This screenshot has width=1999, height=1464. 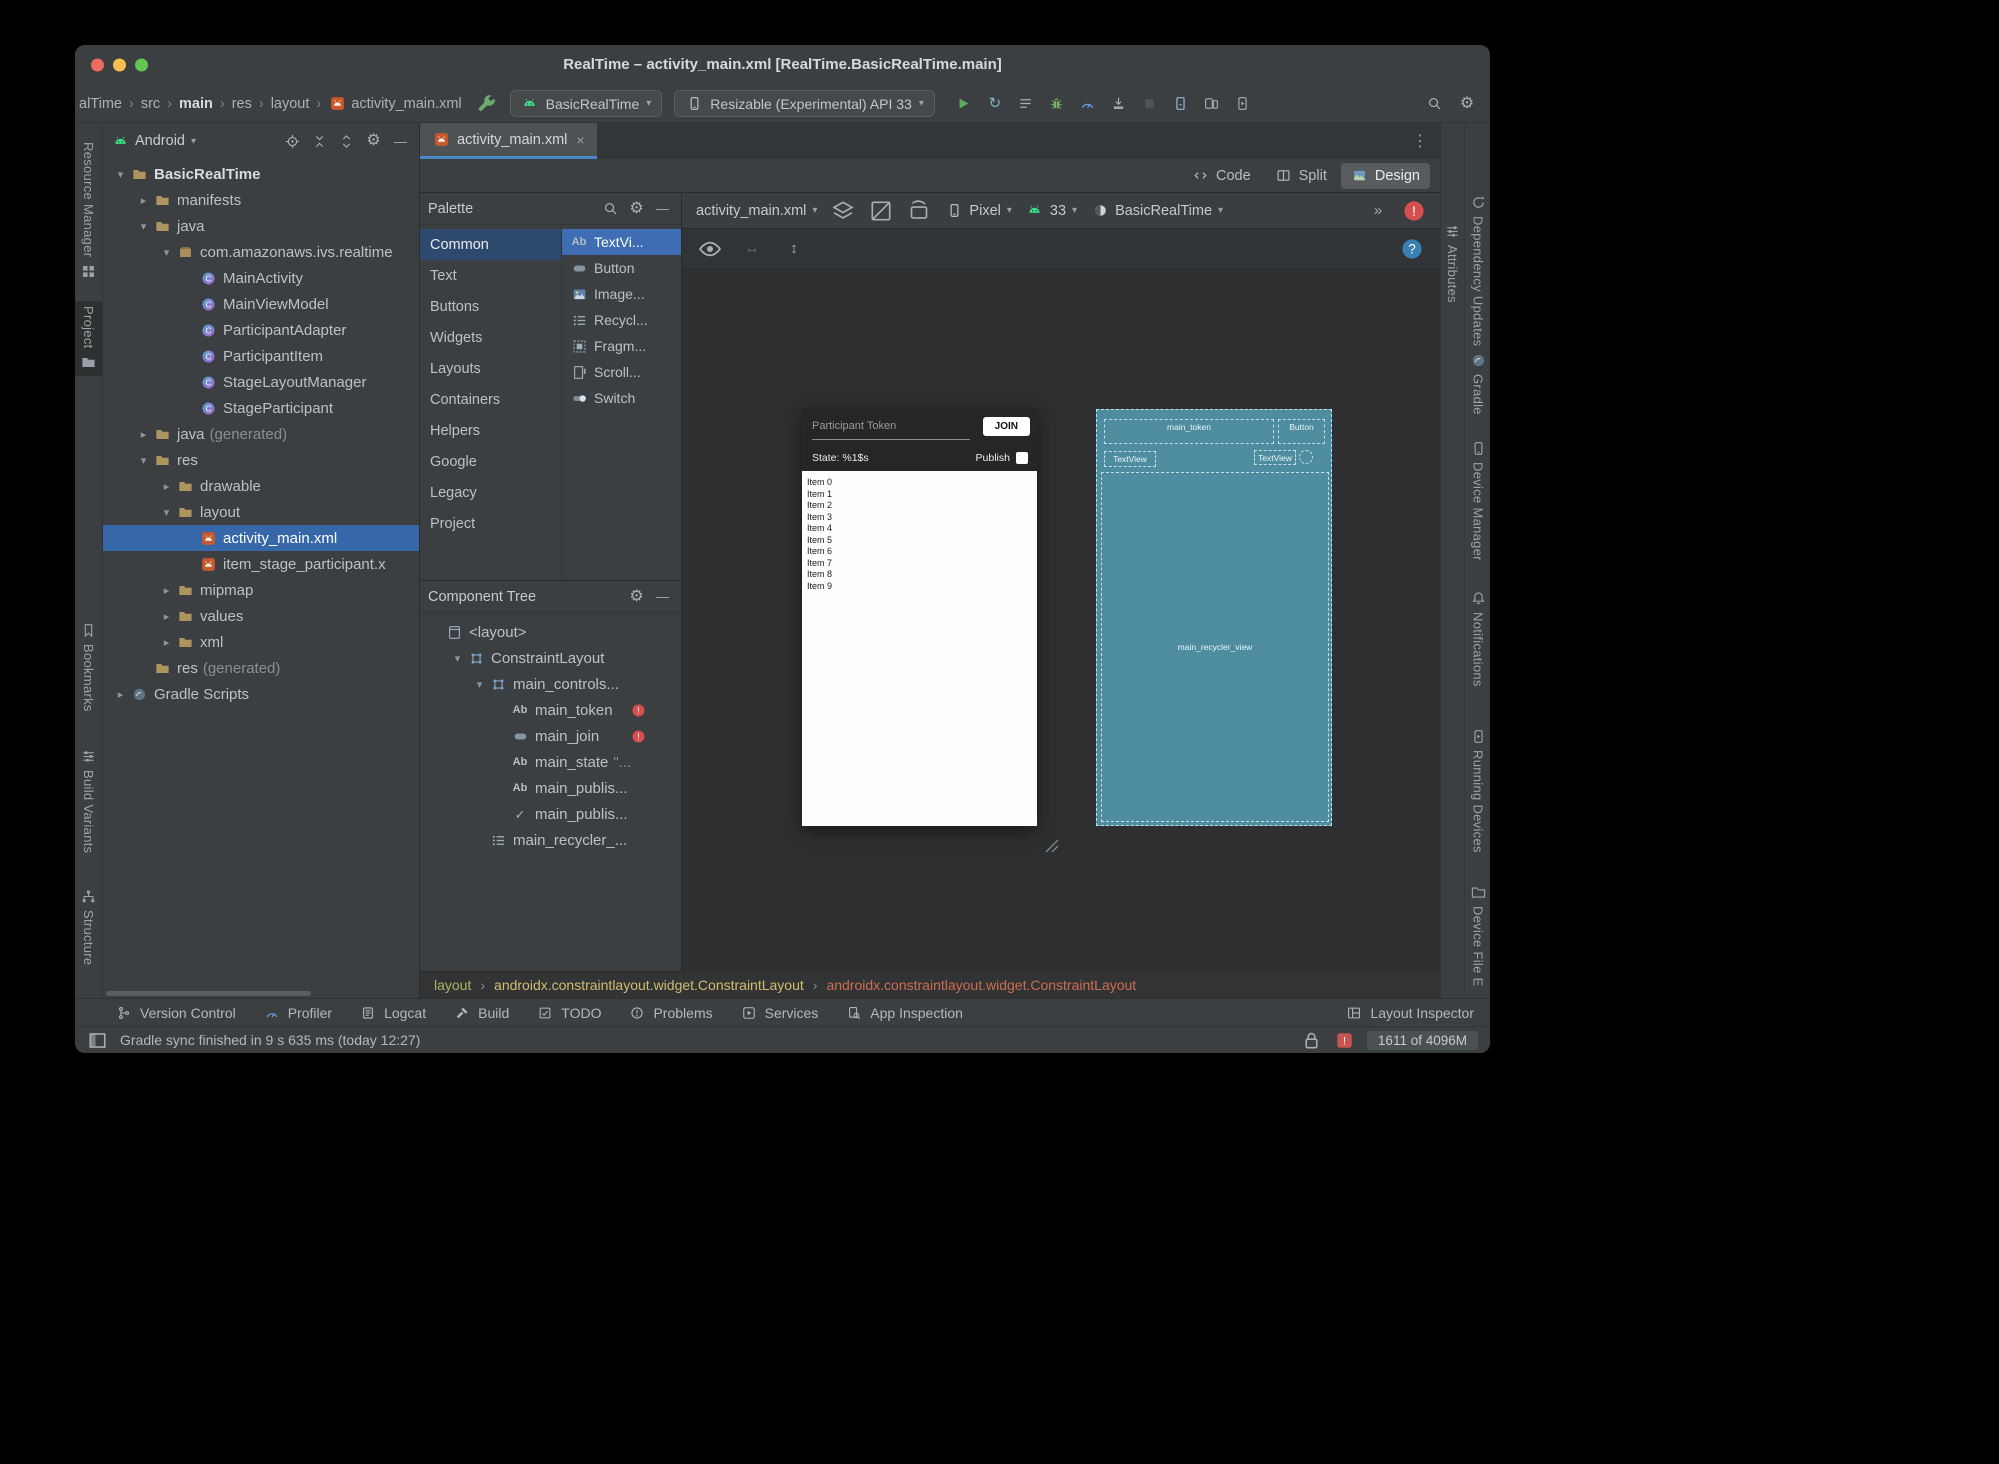 I want to click on running-devices-icon, so click(x=1243, y=104).